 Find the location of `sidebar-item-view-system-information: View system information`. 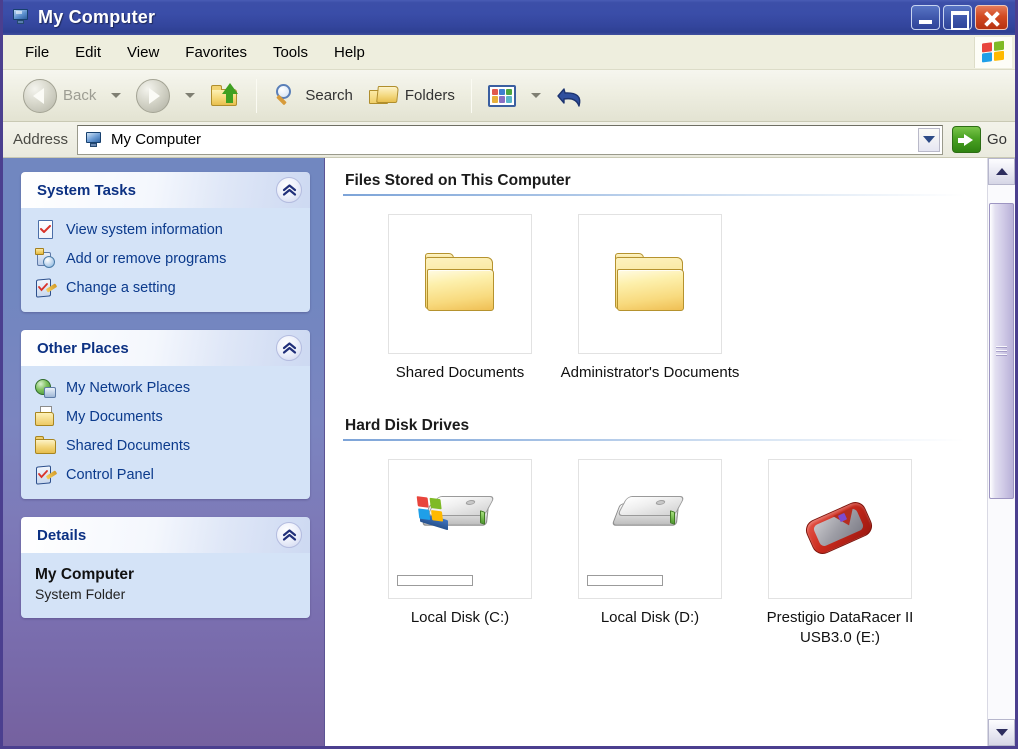

sidebar-item-view-system-information: View system information is located at coordinates (167, 230).